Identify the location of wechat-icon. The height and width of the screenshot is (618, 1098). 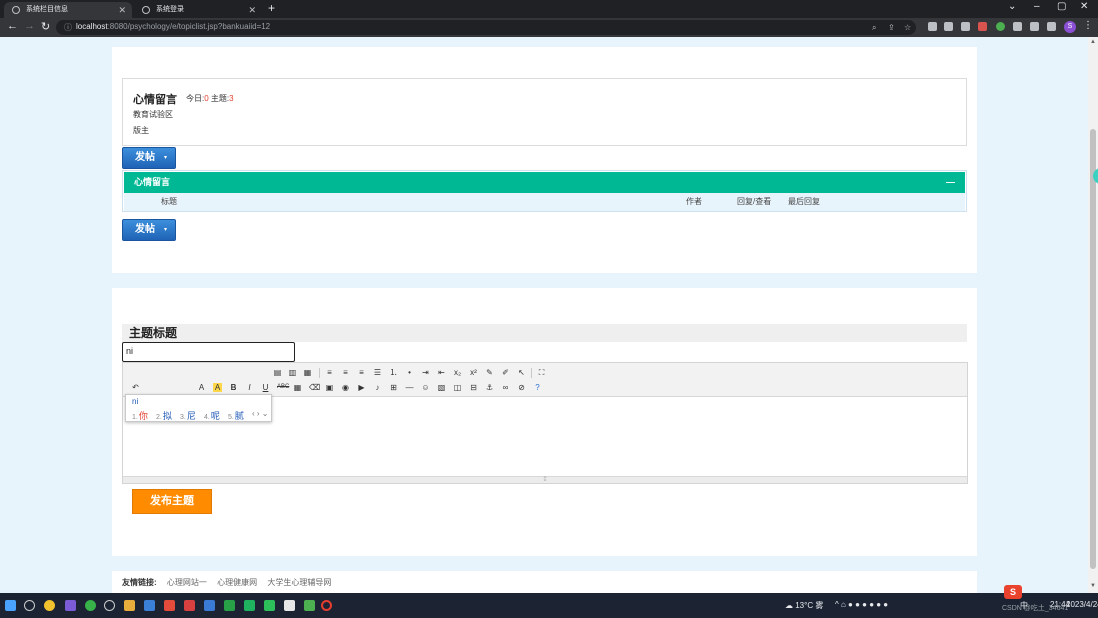
(249, 605).